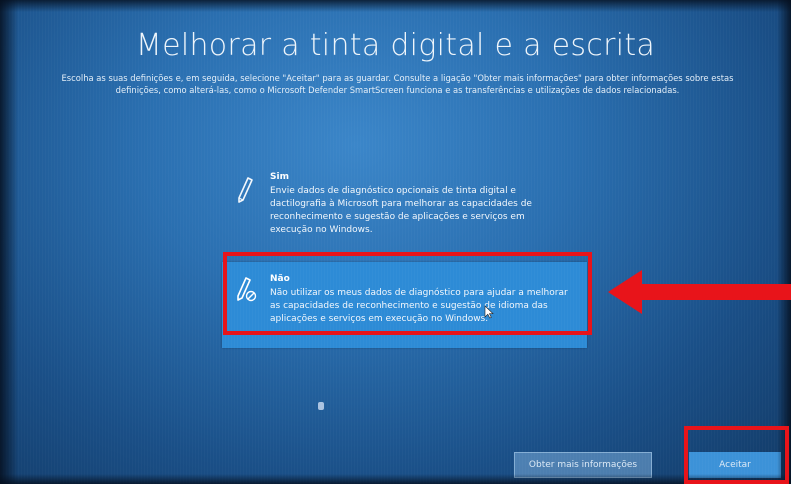 This screenshot has width=791, height=484. What do you see at coordinates (699, 292) in the screenshot?
I see `red-arrow-left-icon` at bounding box center [699, 292].